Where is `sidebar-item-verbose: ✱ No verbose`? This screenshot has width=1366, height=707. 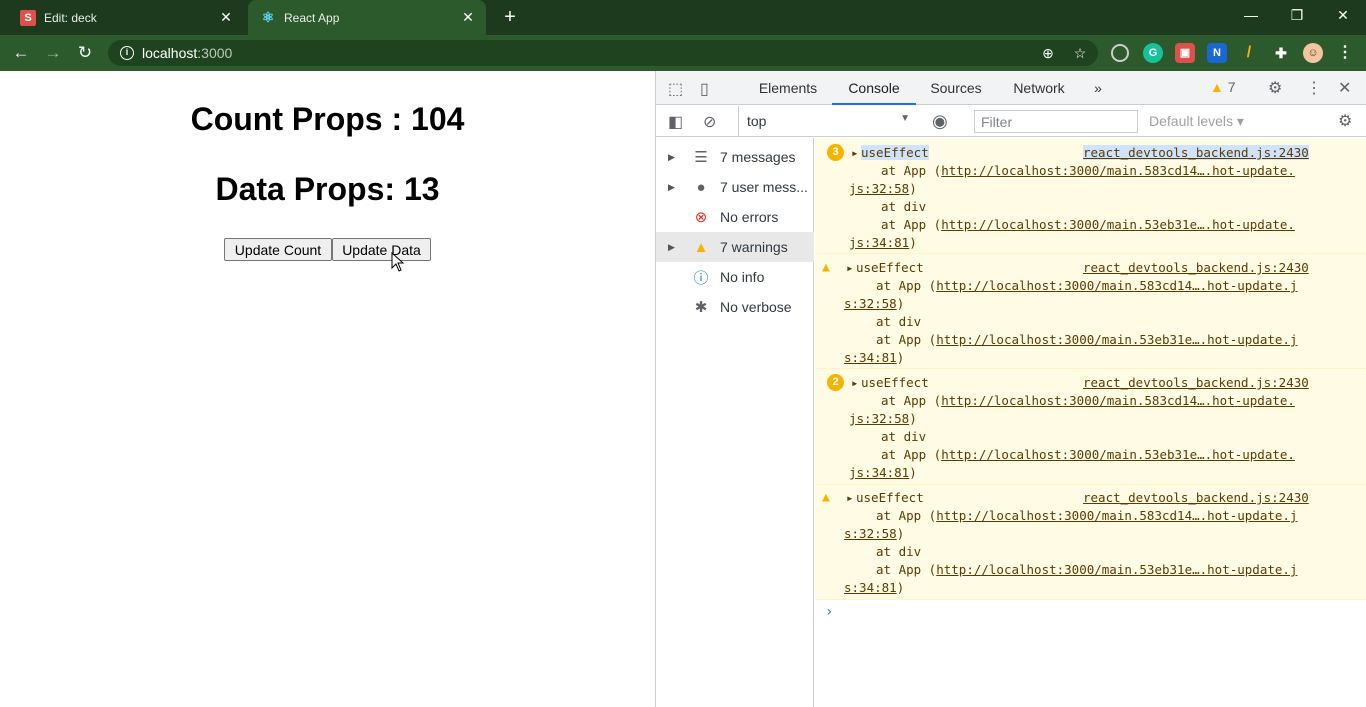
sidebar-item-verbose: ✱ No verbose is located at coordinates (735, 307).